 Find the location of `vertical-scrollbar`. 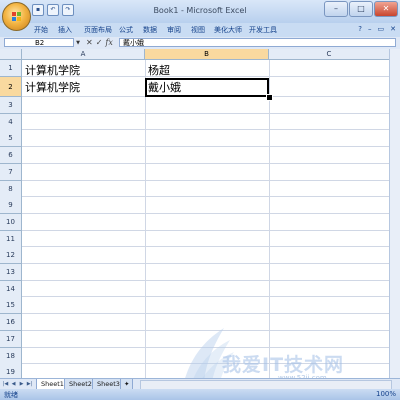

vertical-scrollbar is located at coordinates (394, 213).